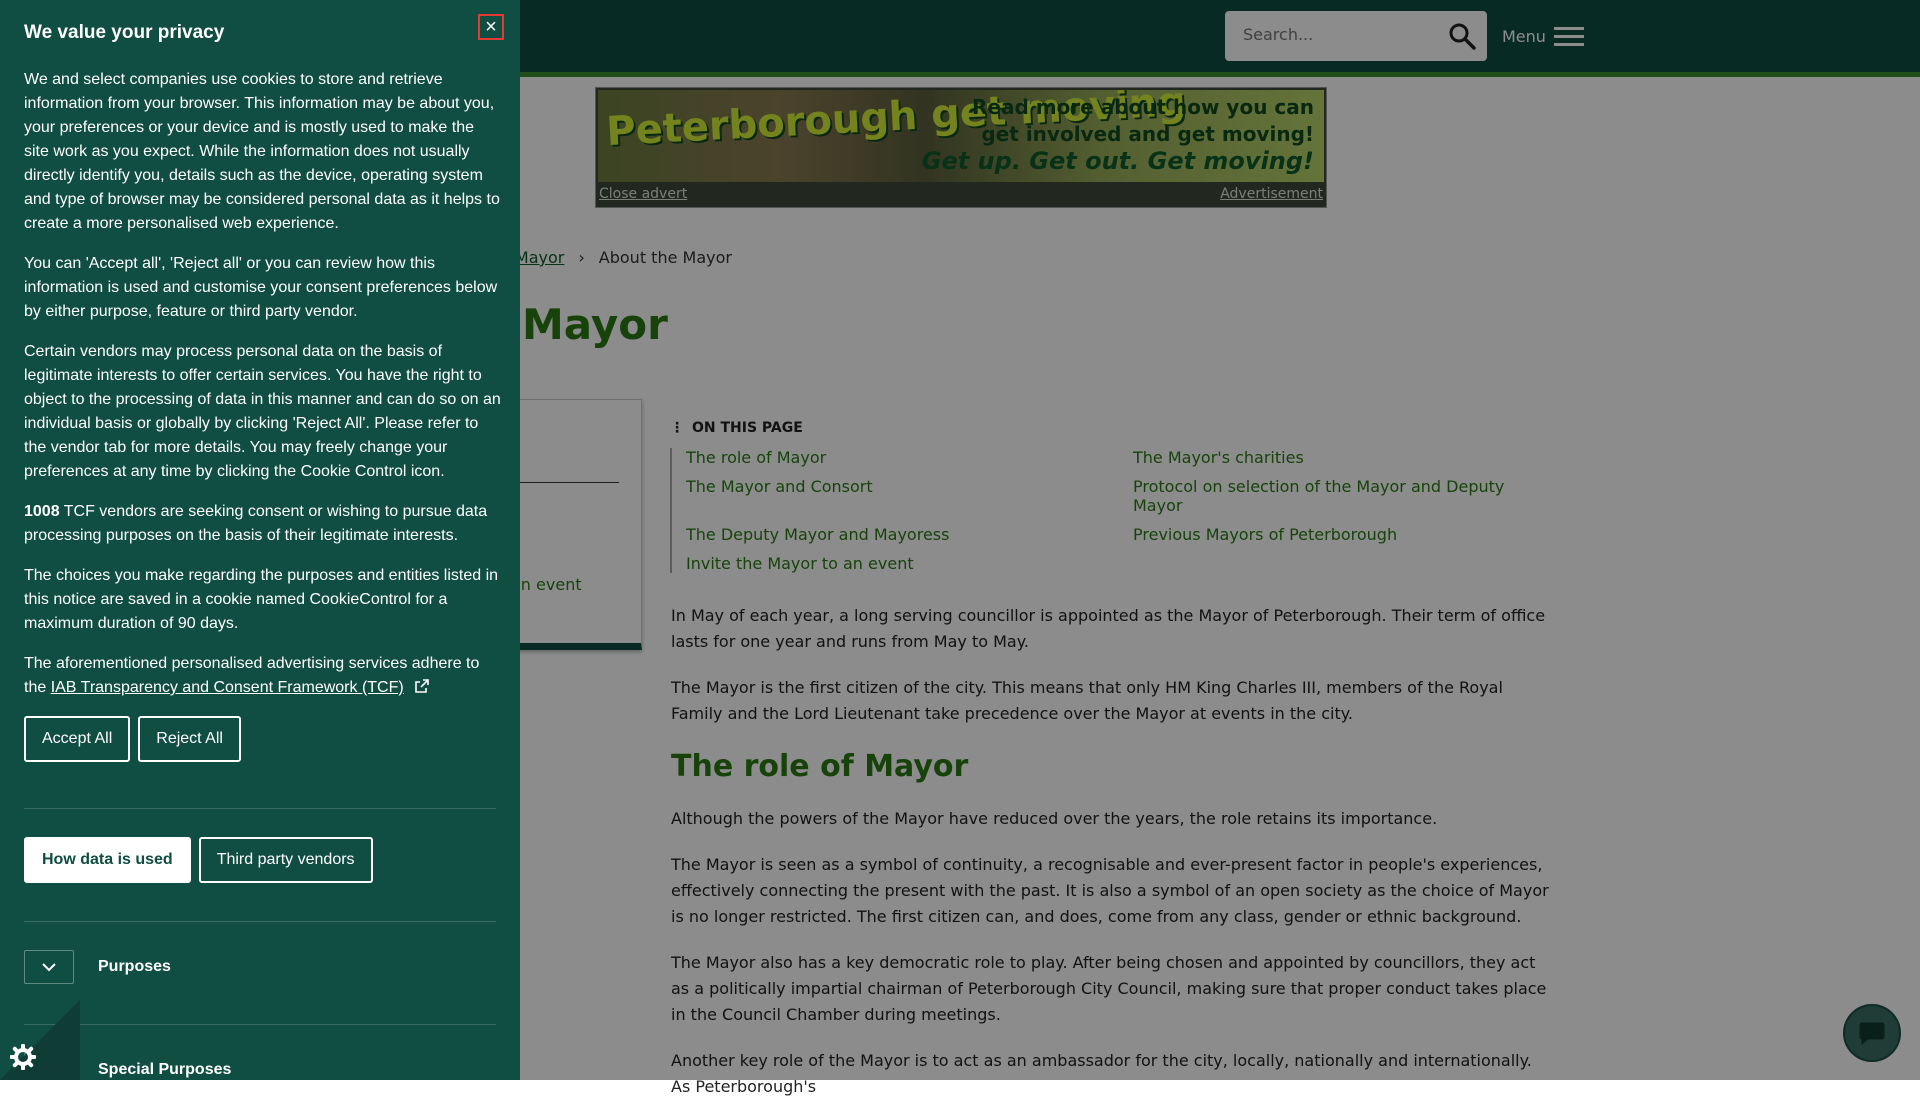 This screenshot has width=1920, height=1120. I want to click on consent-actions: Accept All Reject All, so click(263, 739).